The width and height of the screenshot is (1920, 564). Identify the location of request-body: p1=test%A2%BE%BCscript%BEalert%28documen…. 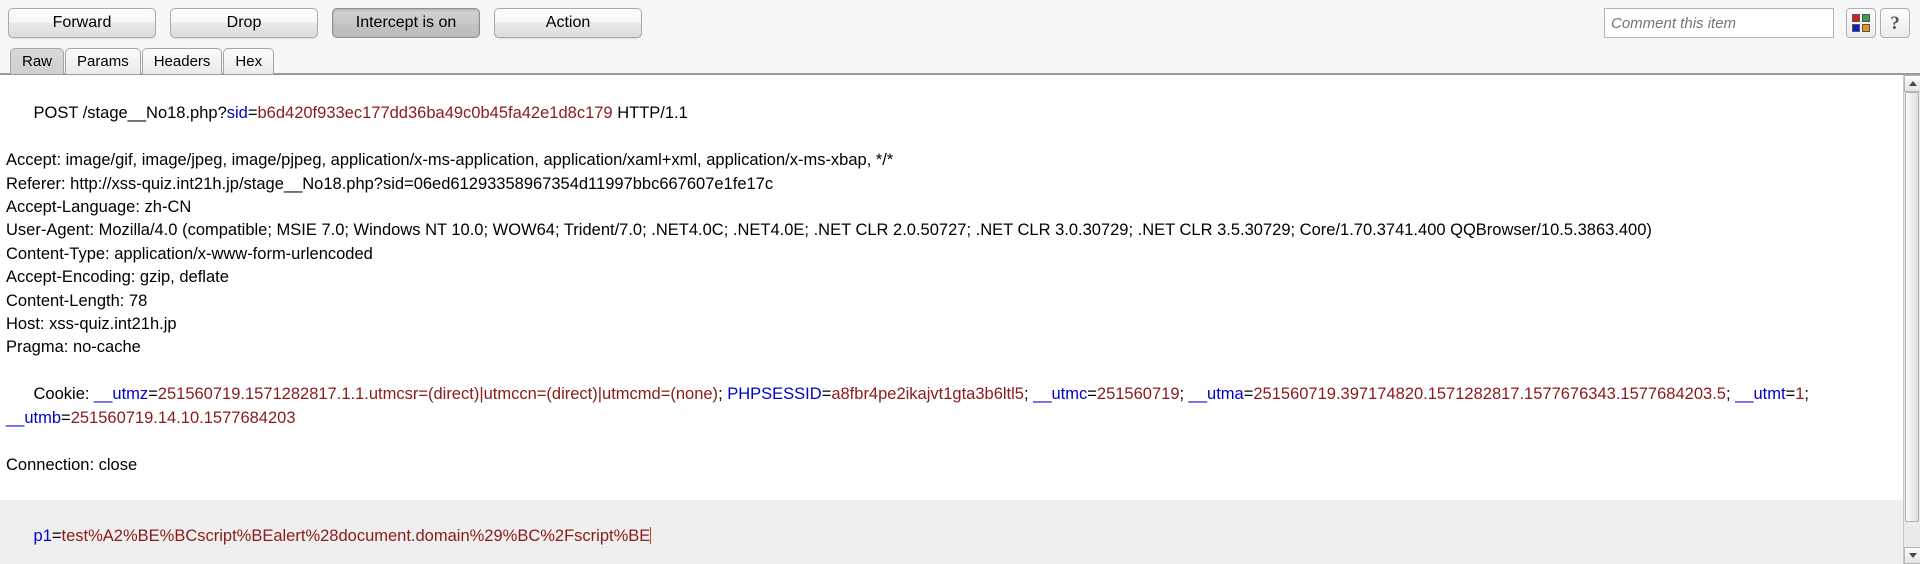
(951, 532).